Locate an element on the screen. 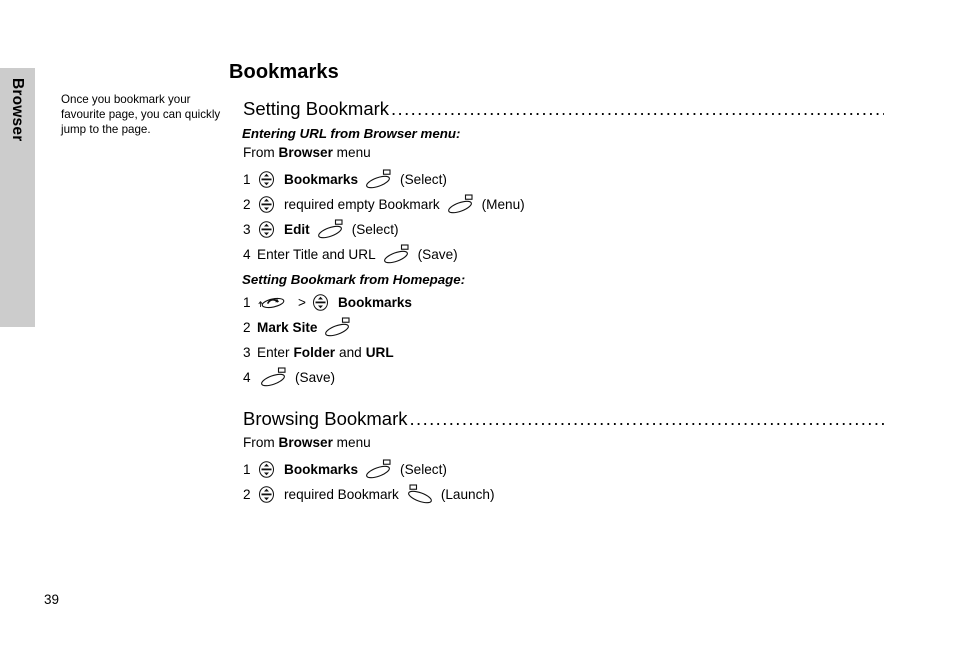 Image resolution: width=954 pixels, height=647 pixels. emphasis-text: Mark Site is located at coordinates (287, 327).